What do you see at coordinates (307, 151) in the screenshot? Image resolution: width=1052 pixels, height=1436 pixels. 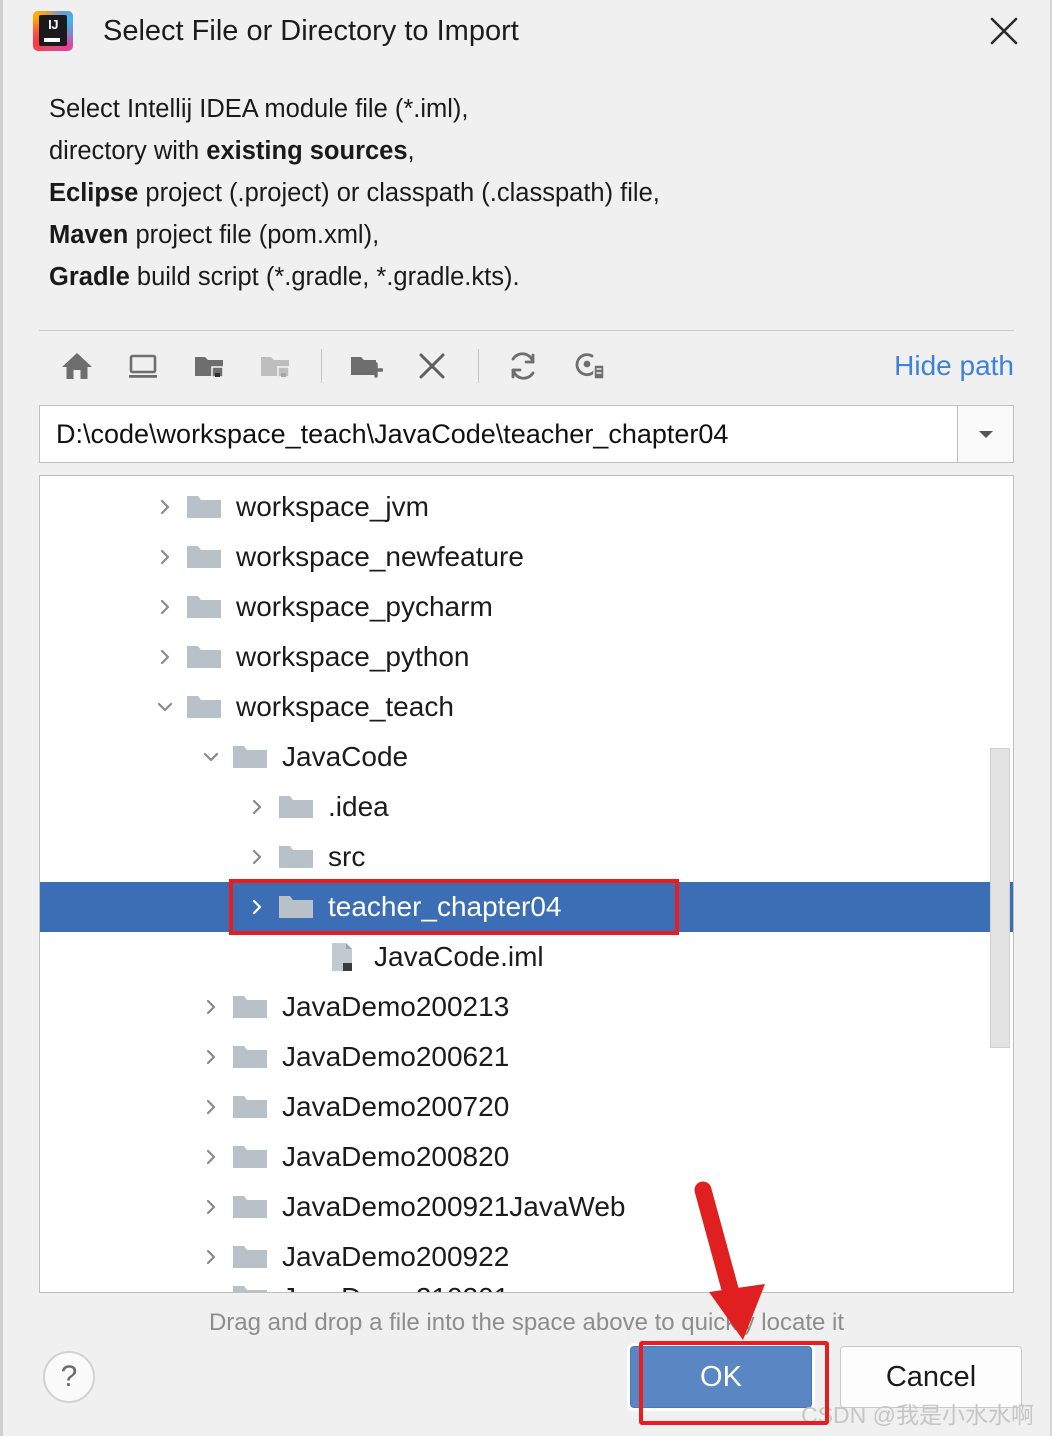 I see `description-line-2-bold: existing sources` at bounding box center [307, 151].